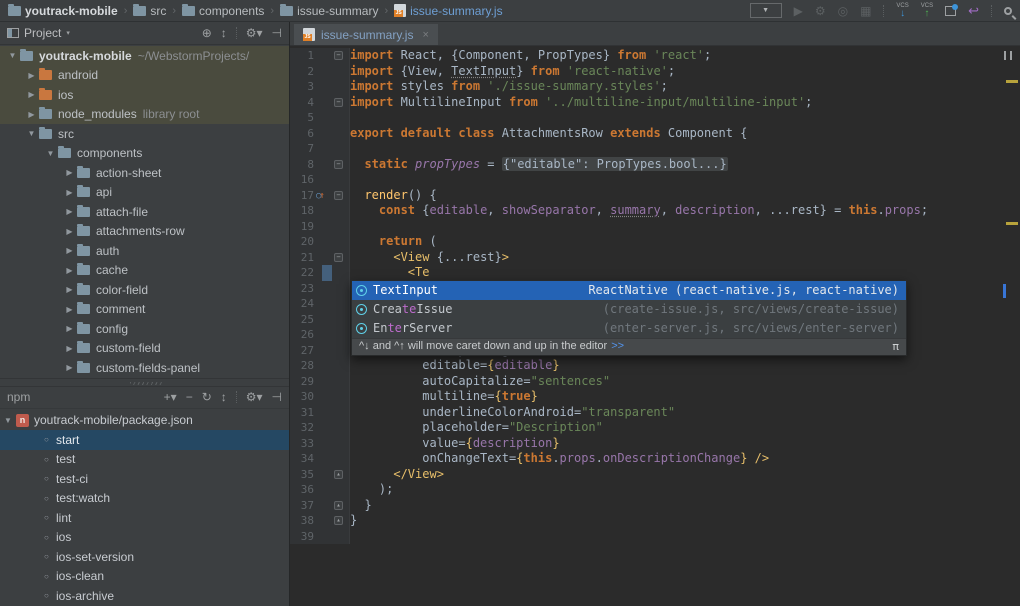 The height and width of the screenshot is (606, 1020). I want to click on code-line: editable={editable}, so click(454, 366).